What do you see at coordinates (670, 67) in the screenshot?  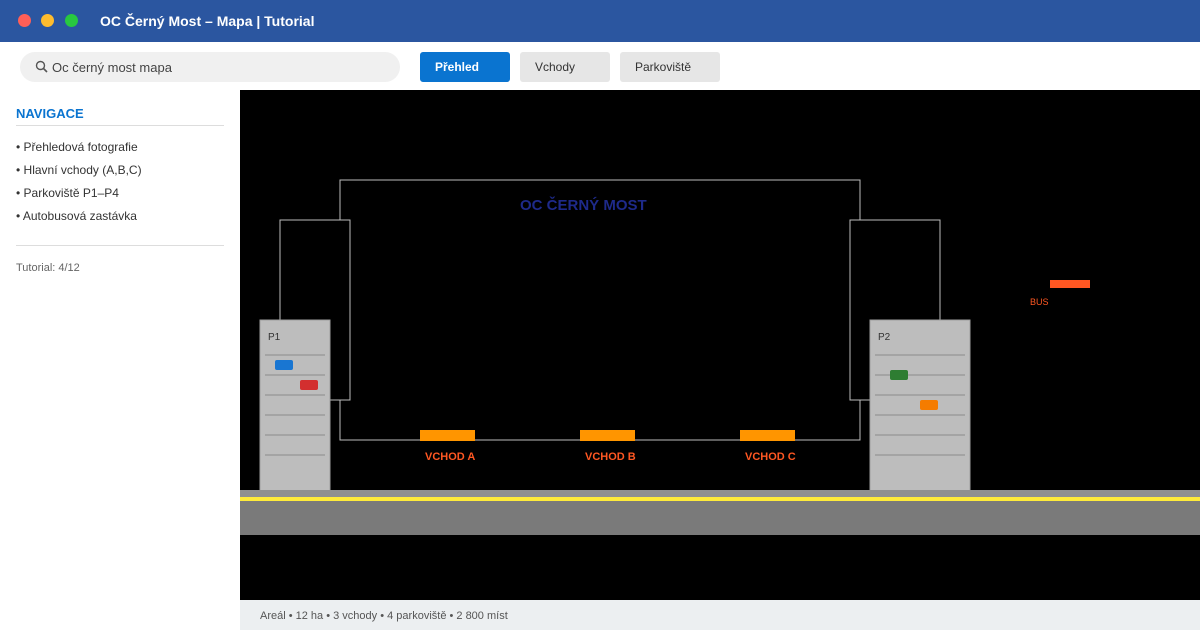 I see `tab-parkoviste: Parkoviště` at bounding box center [670, 67].